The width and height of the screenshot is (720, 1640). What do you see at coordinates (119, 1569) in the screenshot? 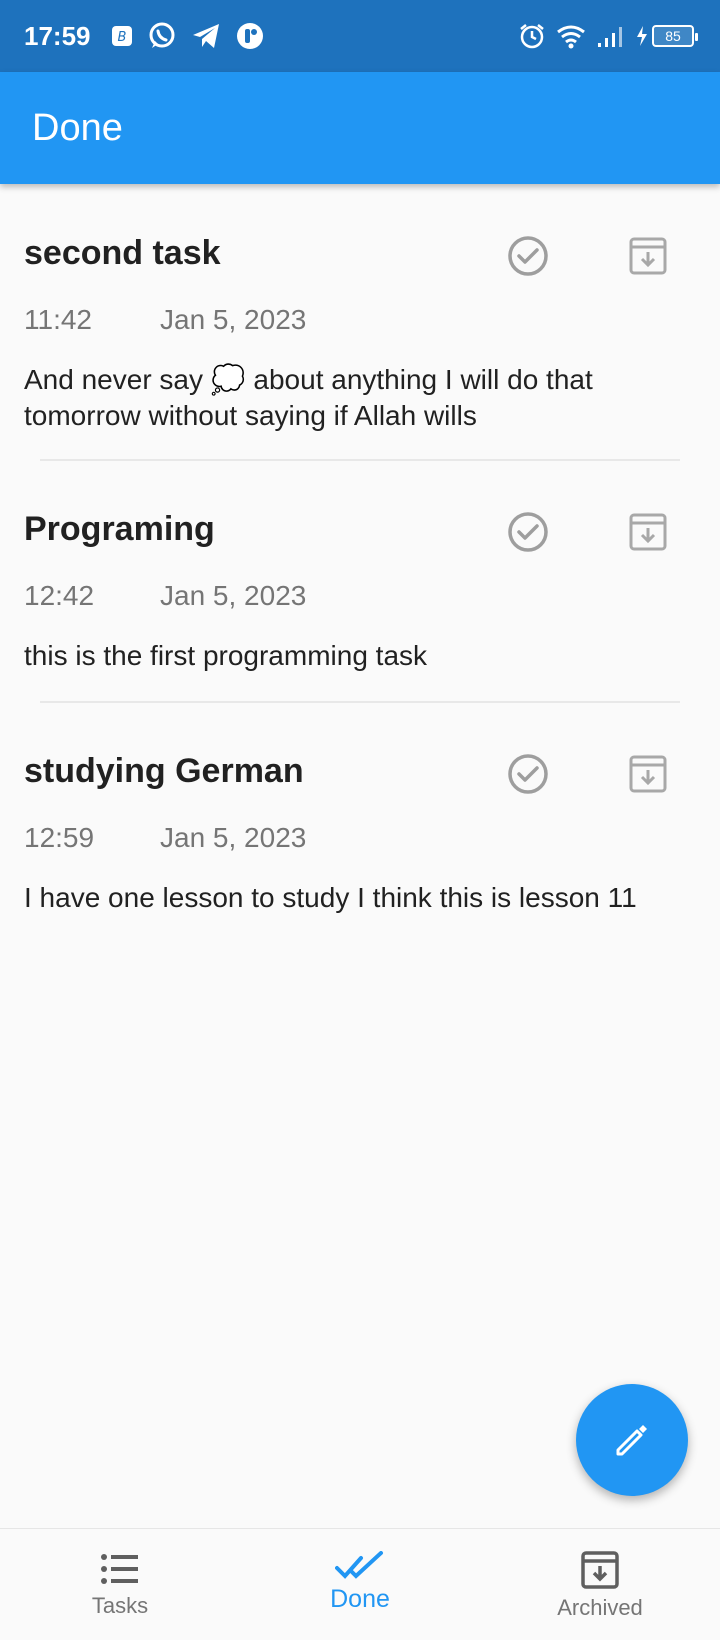
I see `list-icon` at bounding box center [119, 1569].